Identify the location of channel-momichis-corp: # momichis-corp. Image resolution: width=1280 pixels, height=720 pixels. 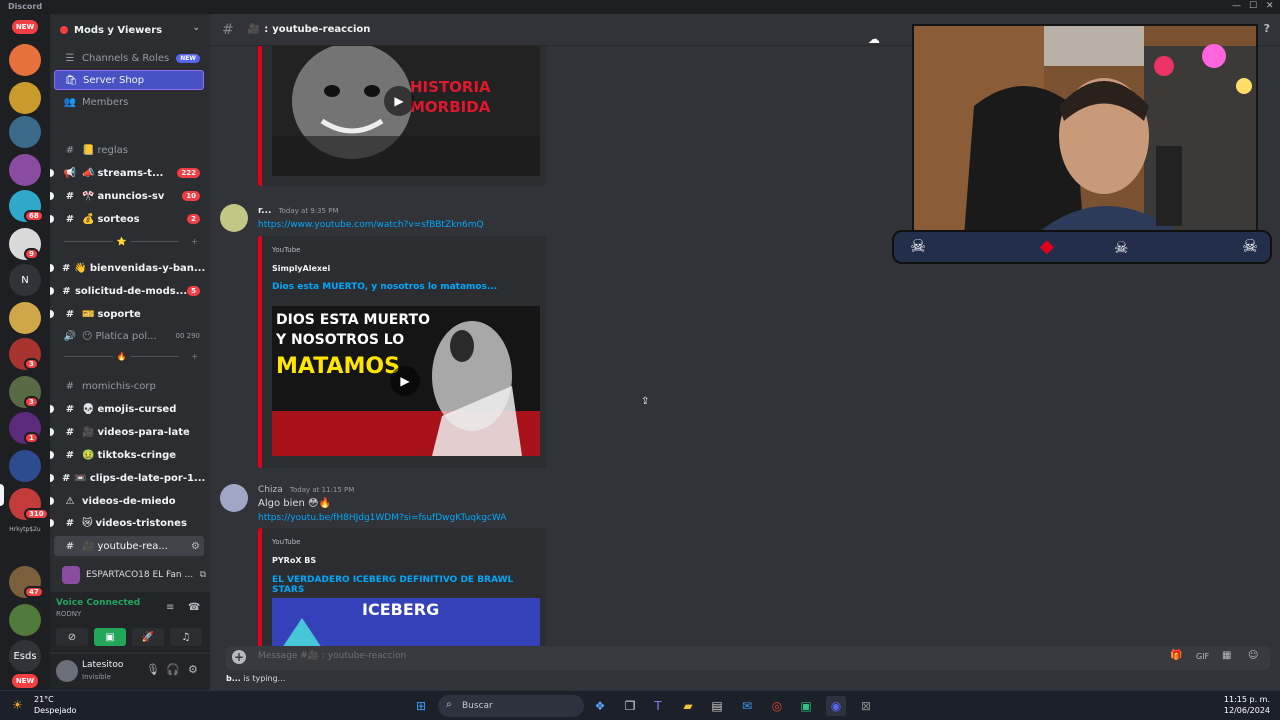
(129, 386).